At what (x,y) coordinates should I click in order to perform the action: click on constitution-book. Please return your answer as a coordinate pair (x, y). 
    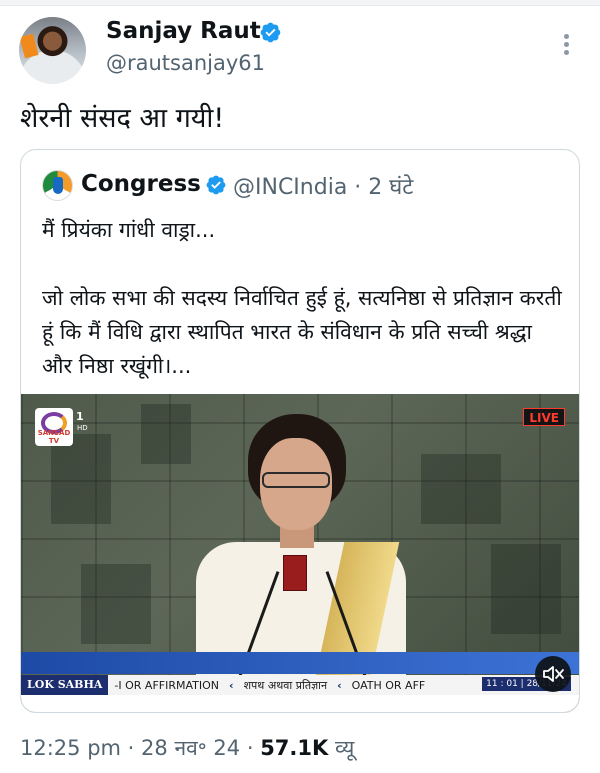
    Looking at the image, I should click on (295, 573).